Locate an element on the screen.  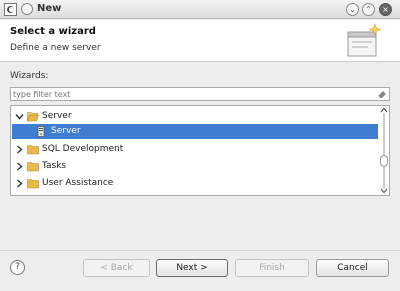
new-wizard-icon is located at coordinates (364, 40).